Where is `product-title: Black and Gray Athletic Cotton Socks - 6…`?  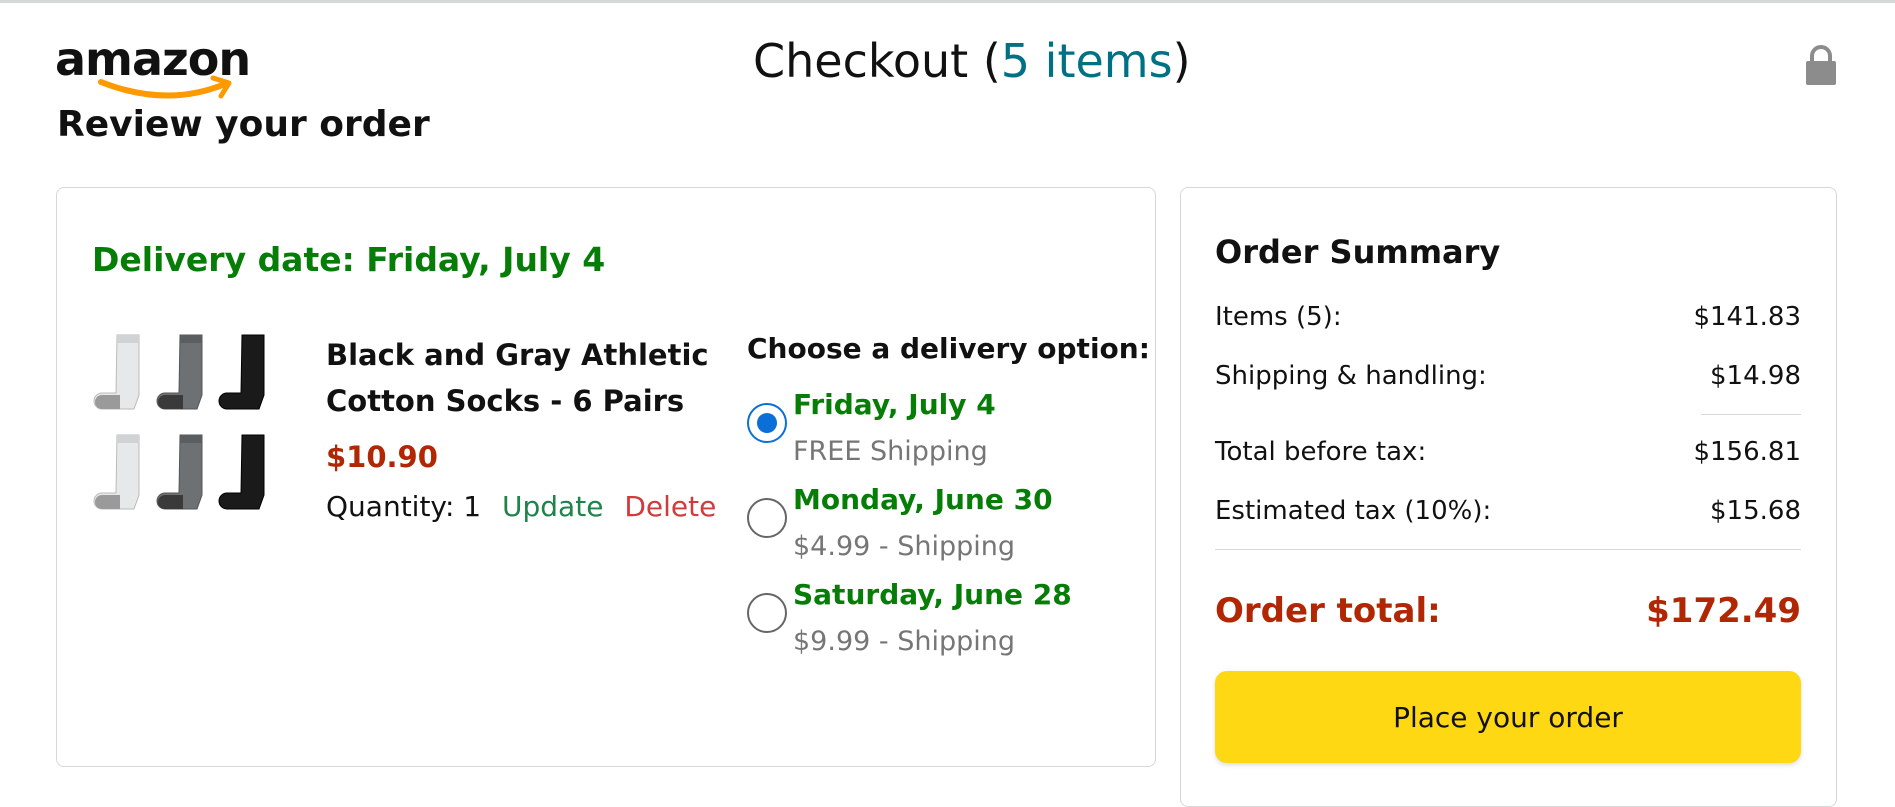 product-title: Black and Gray Athletic Cotton Socks - 6… is located at coordinates (536, 378).